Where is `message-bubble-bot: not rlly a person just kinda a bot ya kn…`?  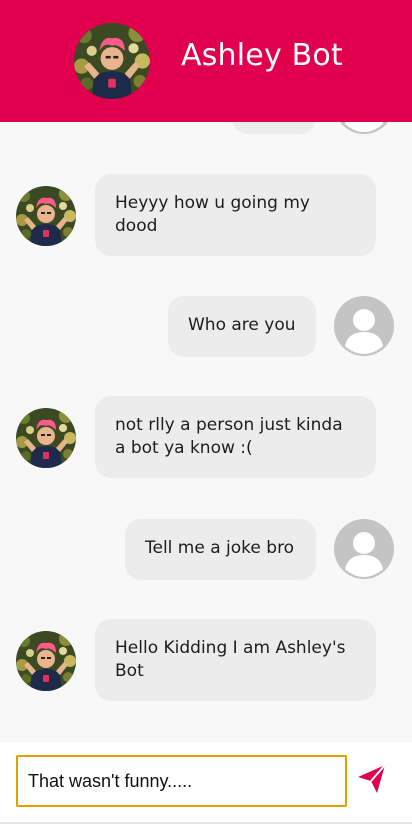
message-bubble-bot: not rlly a person just kinda a bot ya kn… is located at coordinates (235, 437).